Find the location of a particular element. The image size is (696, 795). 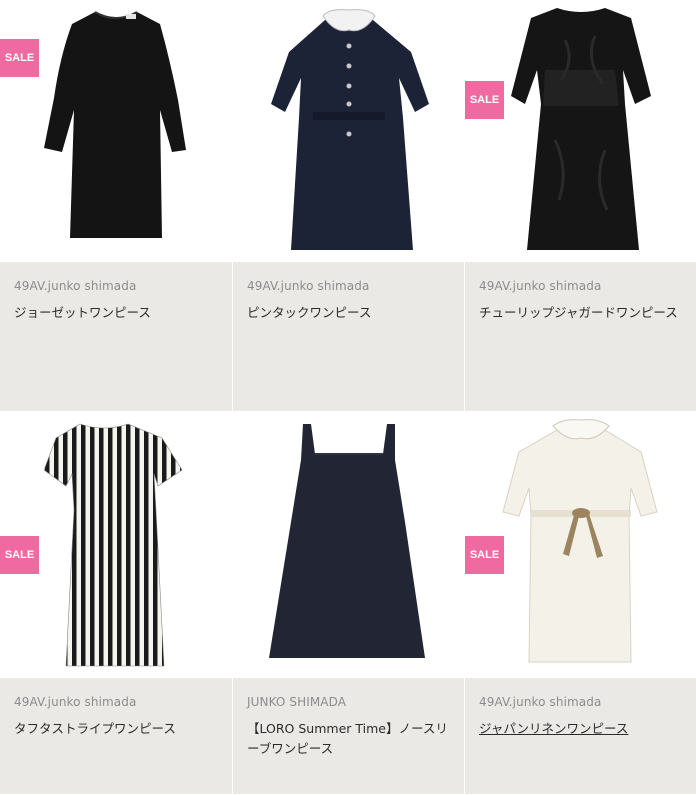

product-info: 49AV.junko shimada チューリップジャガードワンピース is located at coordinates (580, 336).